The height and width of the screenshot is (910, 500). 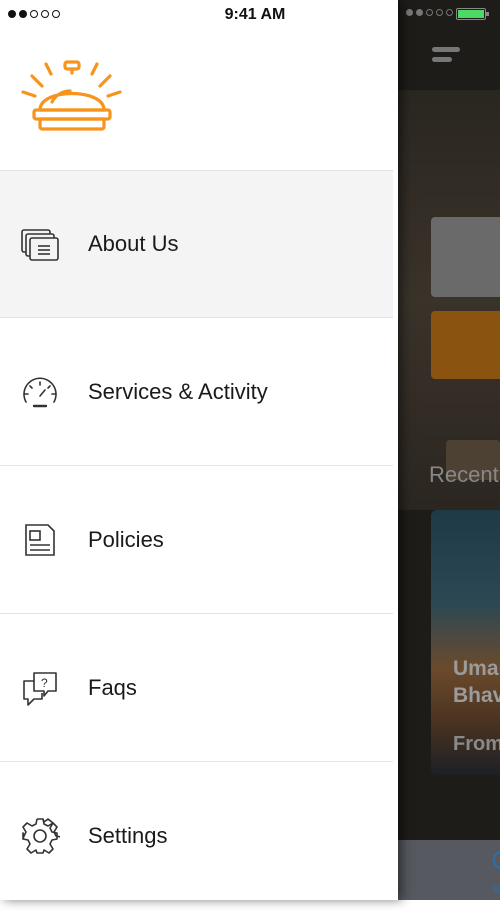 I want to click on recent-section-heading: Recent, so click(x=464, y=474).